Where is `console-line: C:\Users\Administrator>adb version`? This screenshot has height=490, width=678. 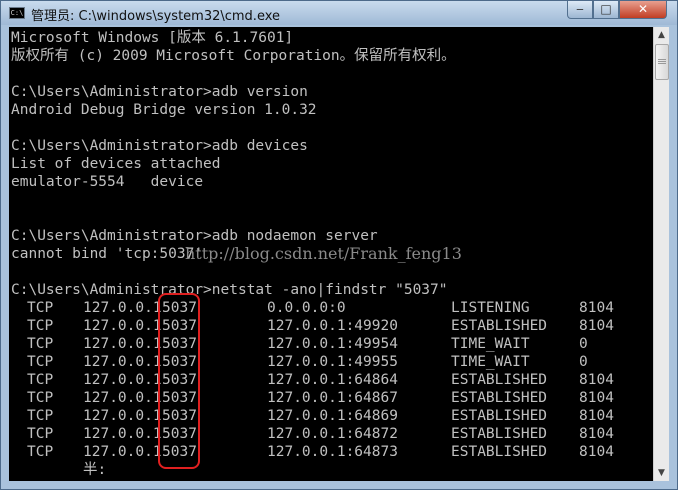 console-line: C:\Users\Administrator>adb version is located at coordinates (159, 92).